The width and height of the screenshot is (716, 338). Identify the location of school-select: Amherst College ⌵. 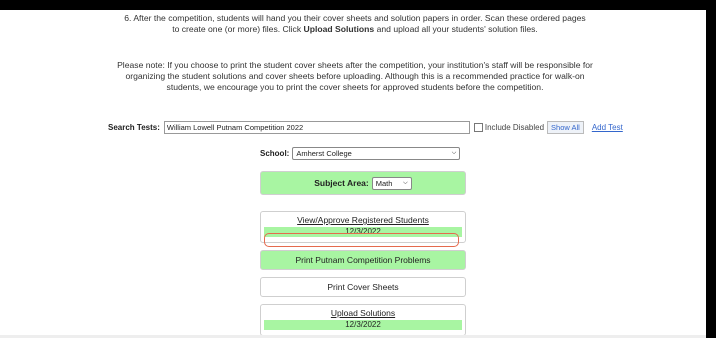
(376, 153).